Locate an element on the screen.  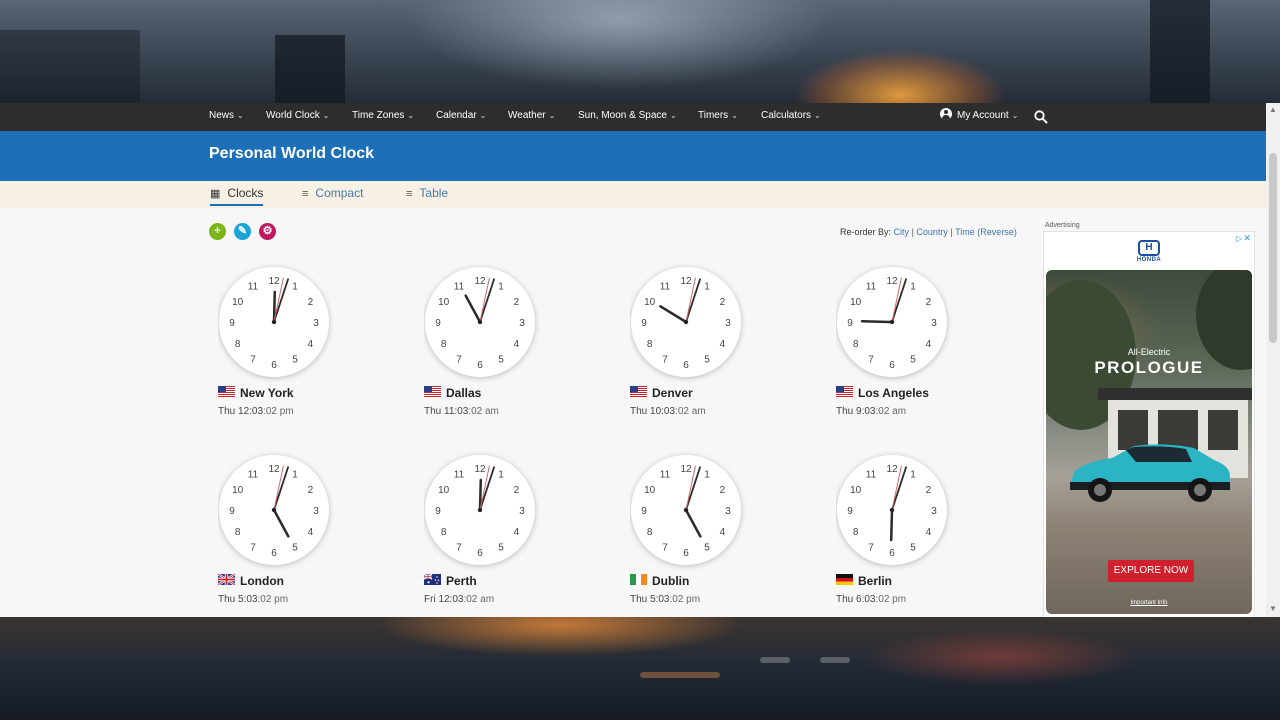
city-name: Denver is located at coordinates (672, 393).